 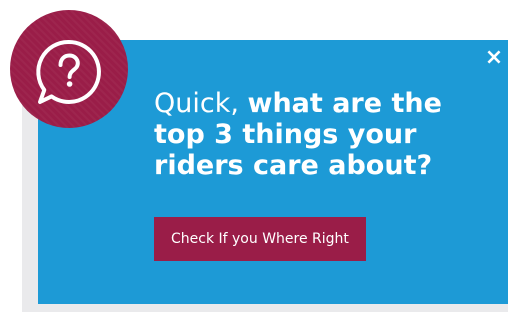 What do you see at coordinates (494, 58) in the screenshot?
I see `close-button: ×` at bounding box center [494, 58].